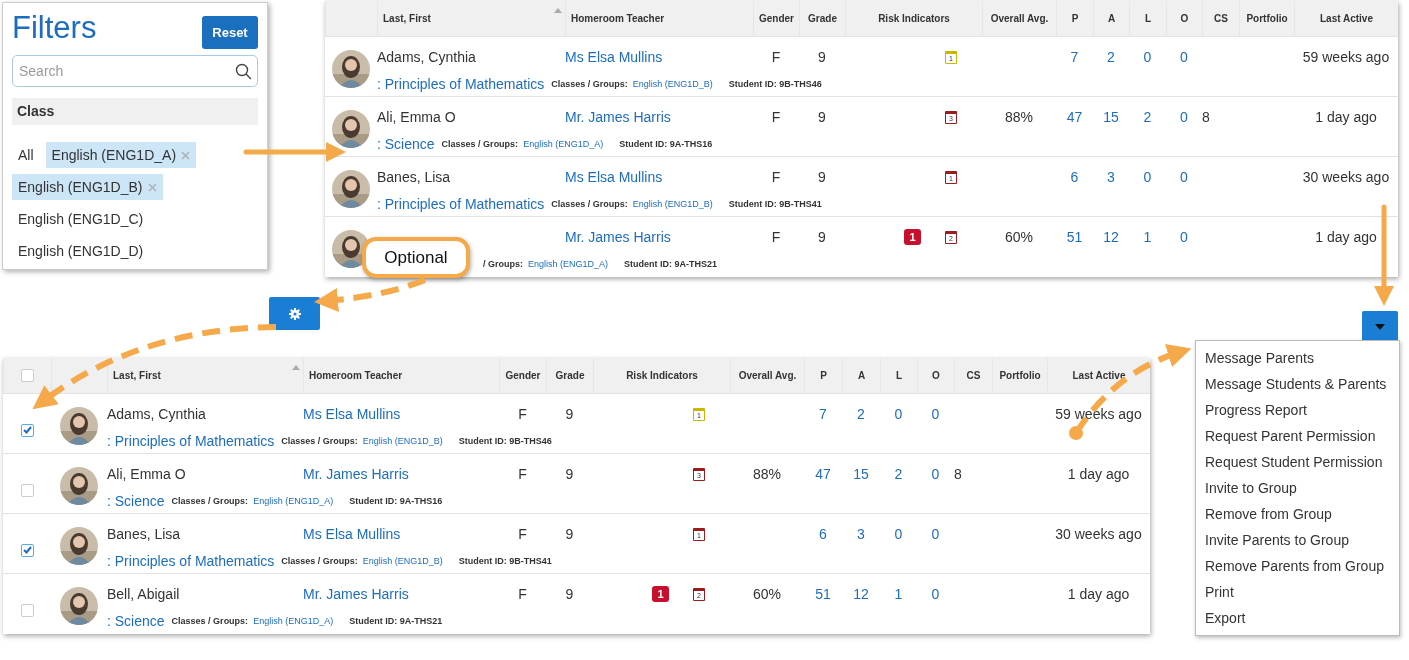 Image resolution: width=1409 pixels, height=660 pixels. I want to click on menu-item: Message Parents, so click(1297, 358).